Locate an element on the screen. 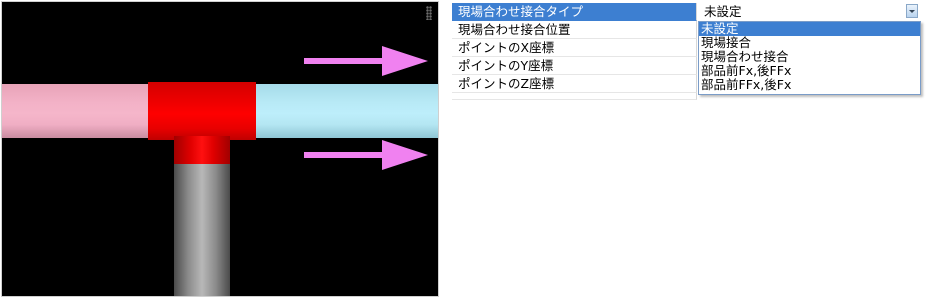  chevron-down-icon is located at coordinates (912, 11).